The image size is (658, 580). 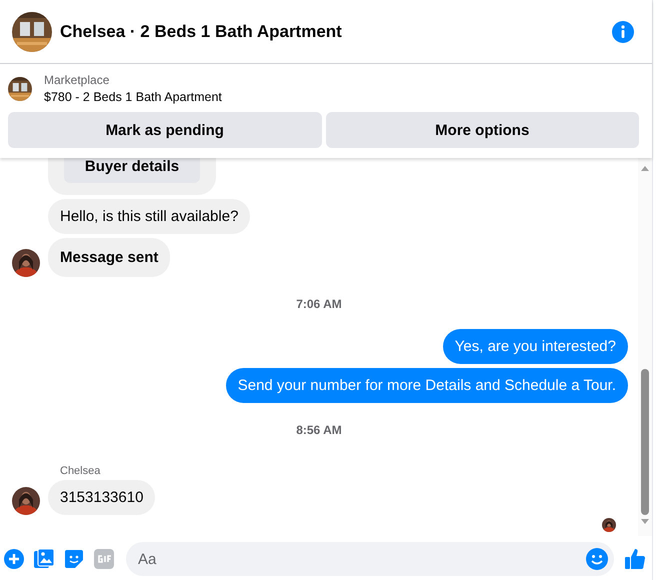 What do you see at coordinates (319, 304) in the screenshot?
I see `timestamp: 7:06 AM` at bounding box center [319, 304].